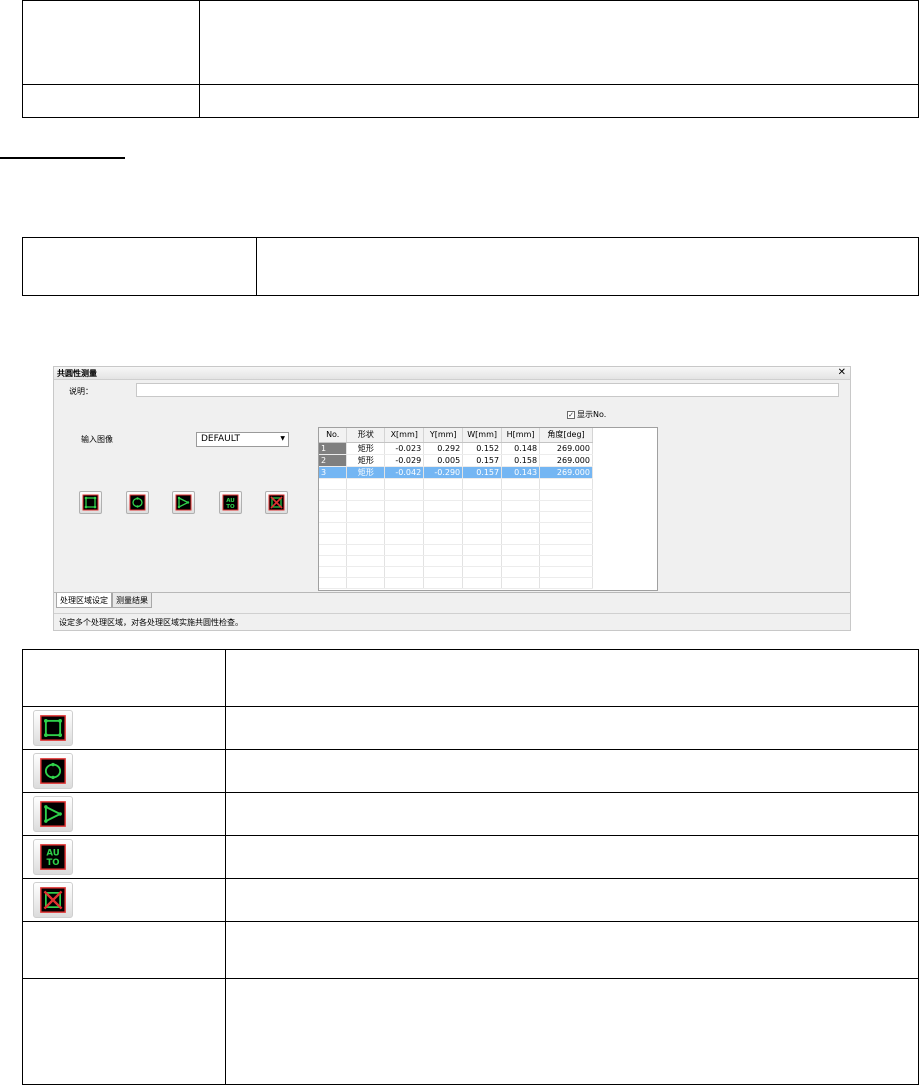 This screenshot has height=1088, width=919. I want to click on tab-bar: 处理区域设定 测量结果, so click(452, 600).